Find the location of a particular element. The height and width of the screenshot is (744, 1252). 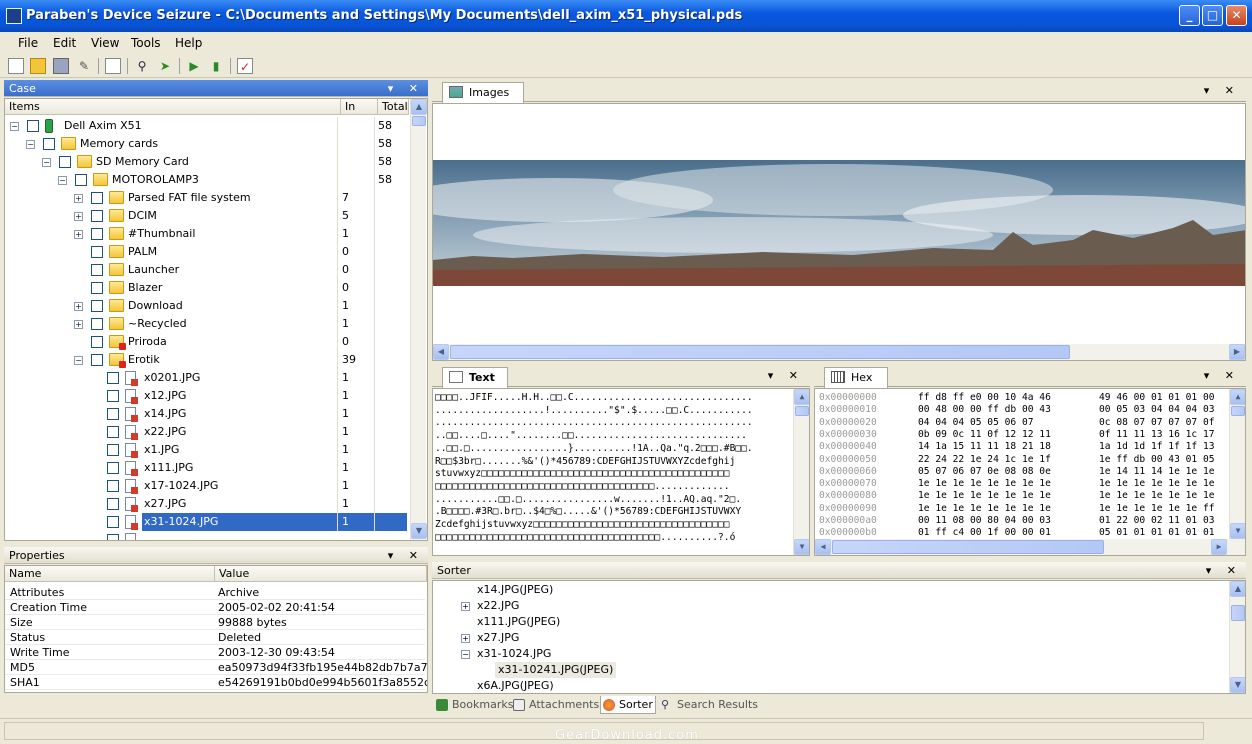

col-in: In is located at coordinates (359, 107).